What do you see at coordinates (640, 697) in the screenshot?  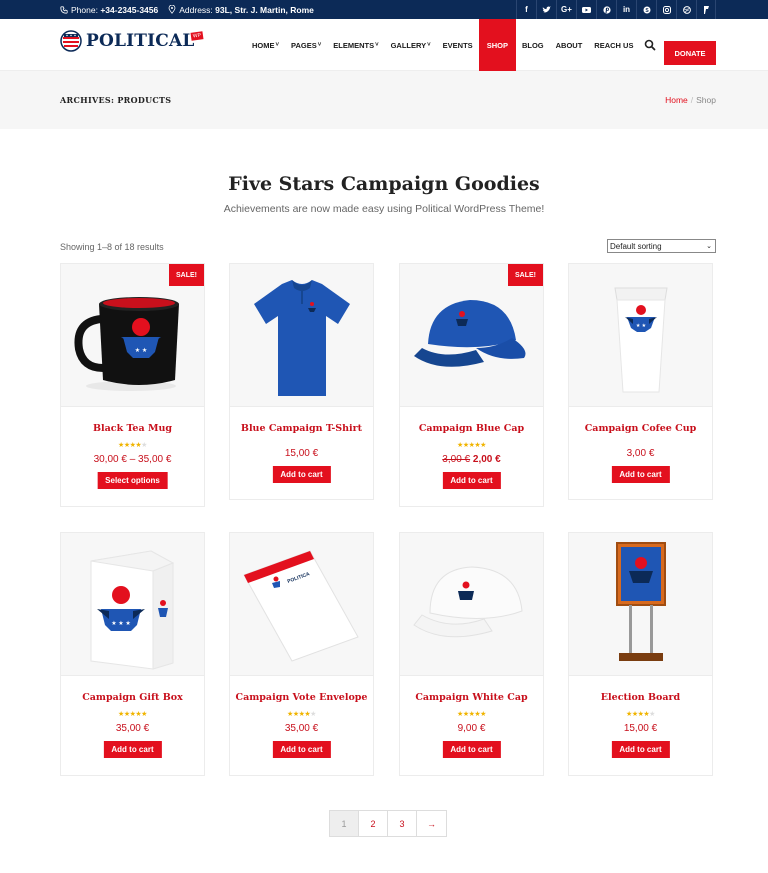 I see `product-name: Election Board` at bounding box center [640, 697].